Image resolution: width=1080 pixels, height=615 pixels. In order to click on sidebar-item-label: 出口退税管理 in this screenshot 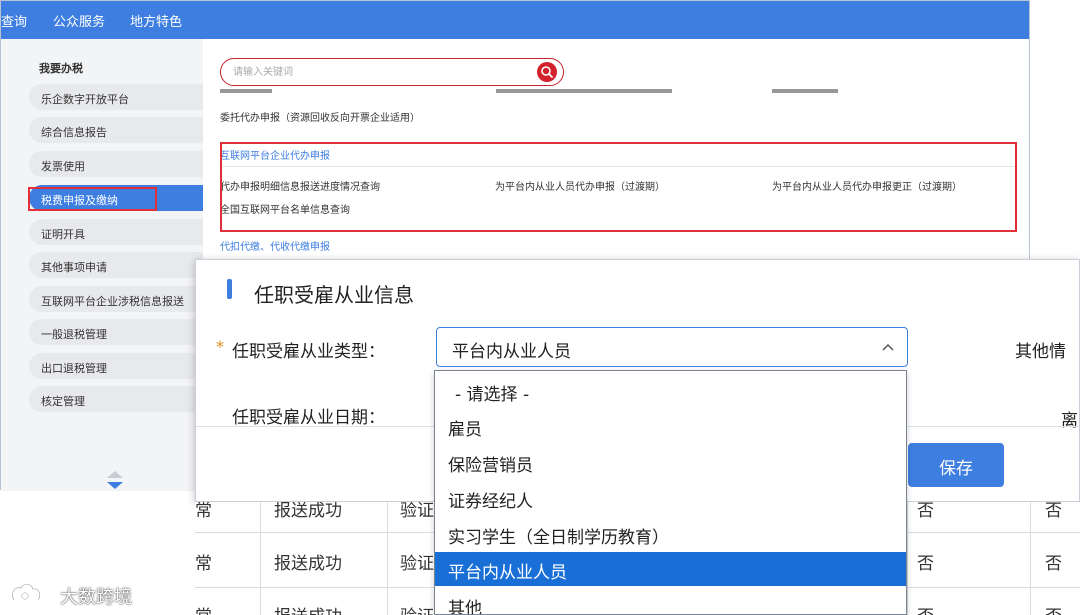, I will do `click(74, 368)`.